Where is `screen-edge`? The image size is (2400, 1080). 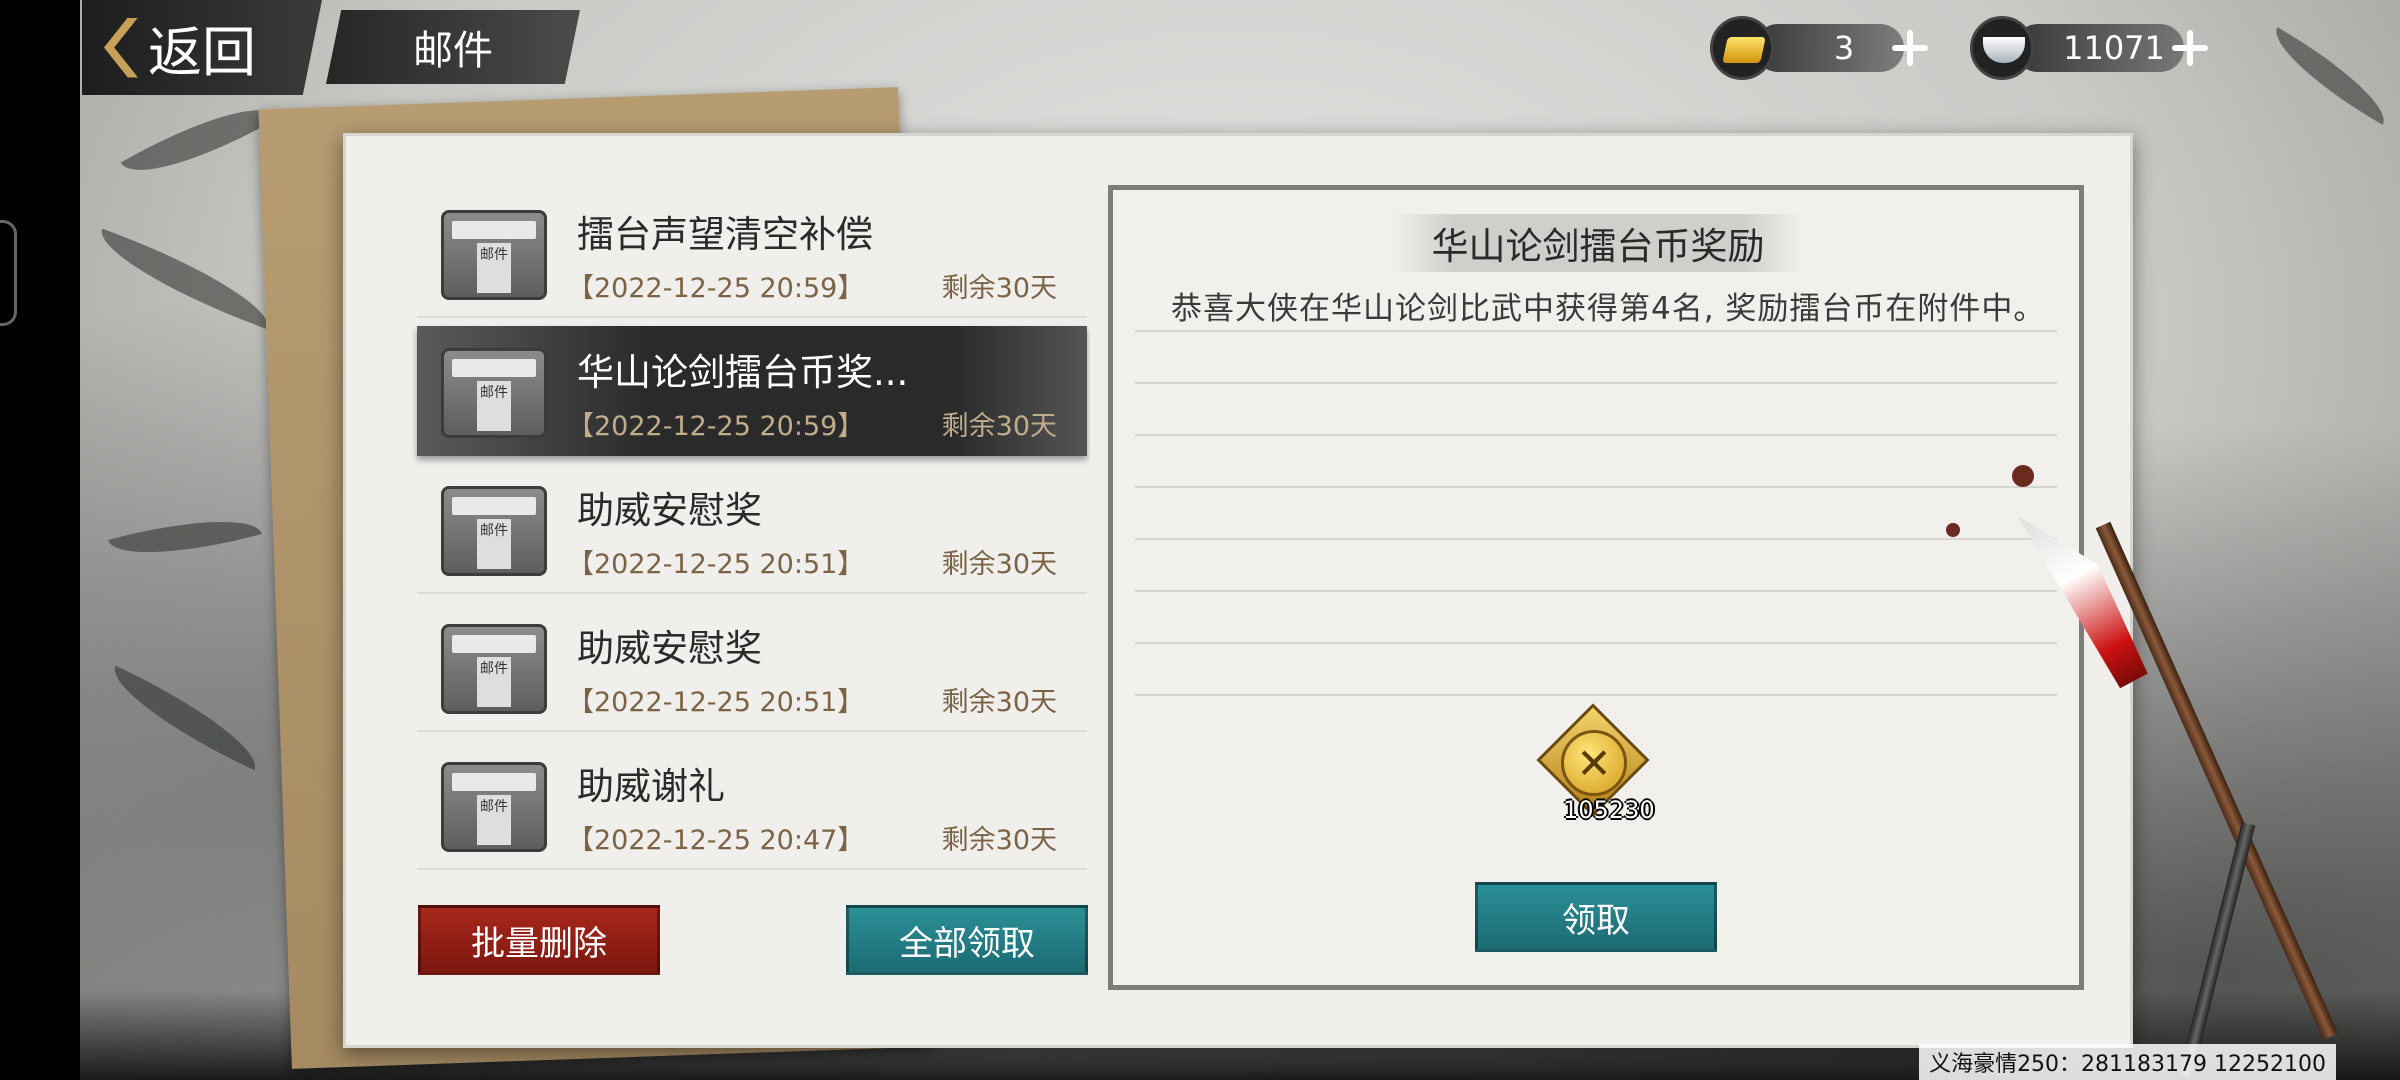
screen-edge is located at coordinates (40, 540).